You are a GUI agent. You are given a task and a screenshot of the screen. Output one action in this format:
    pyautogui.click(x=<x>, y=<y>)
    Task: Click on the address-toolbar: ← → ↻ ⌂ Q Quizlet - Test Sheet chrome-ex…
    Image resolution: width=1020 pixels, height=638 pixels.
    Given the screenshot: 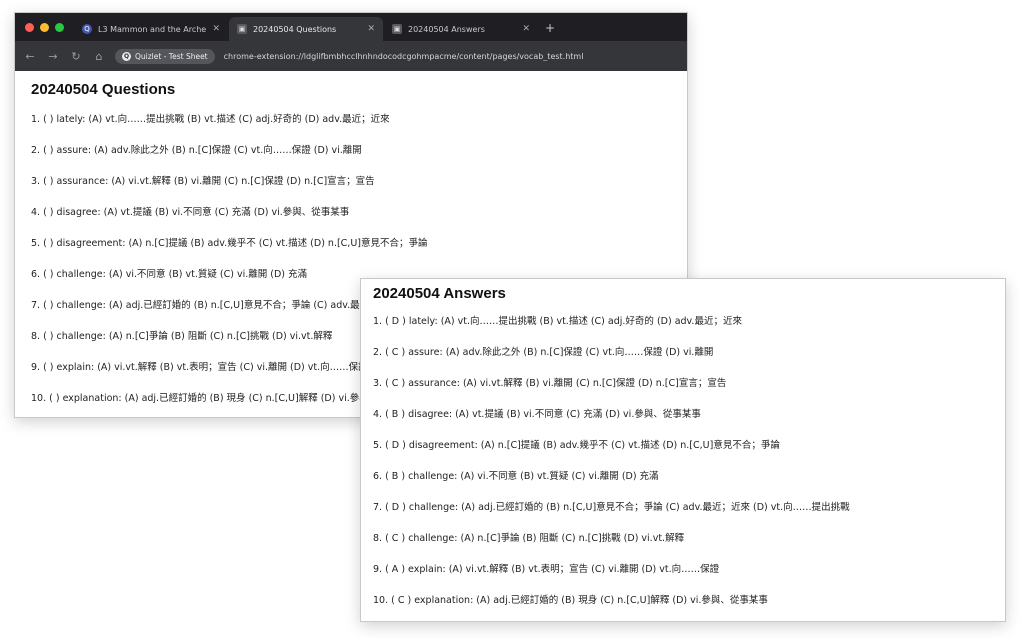 What is the action you would take?
    pyautogui.click(x=351, y=56)
    